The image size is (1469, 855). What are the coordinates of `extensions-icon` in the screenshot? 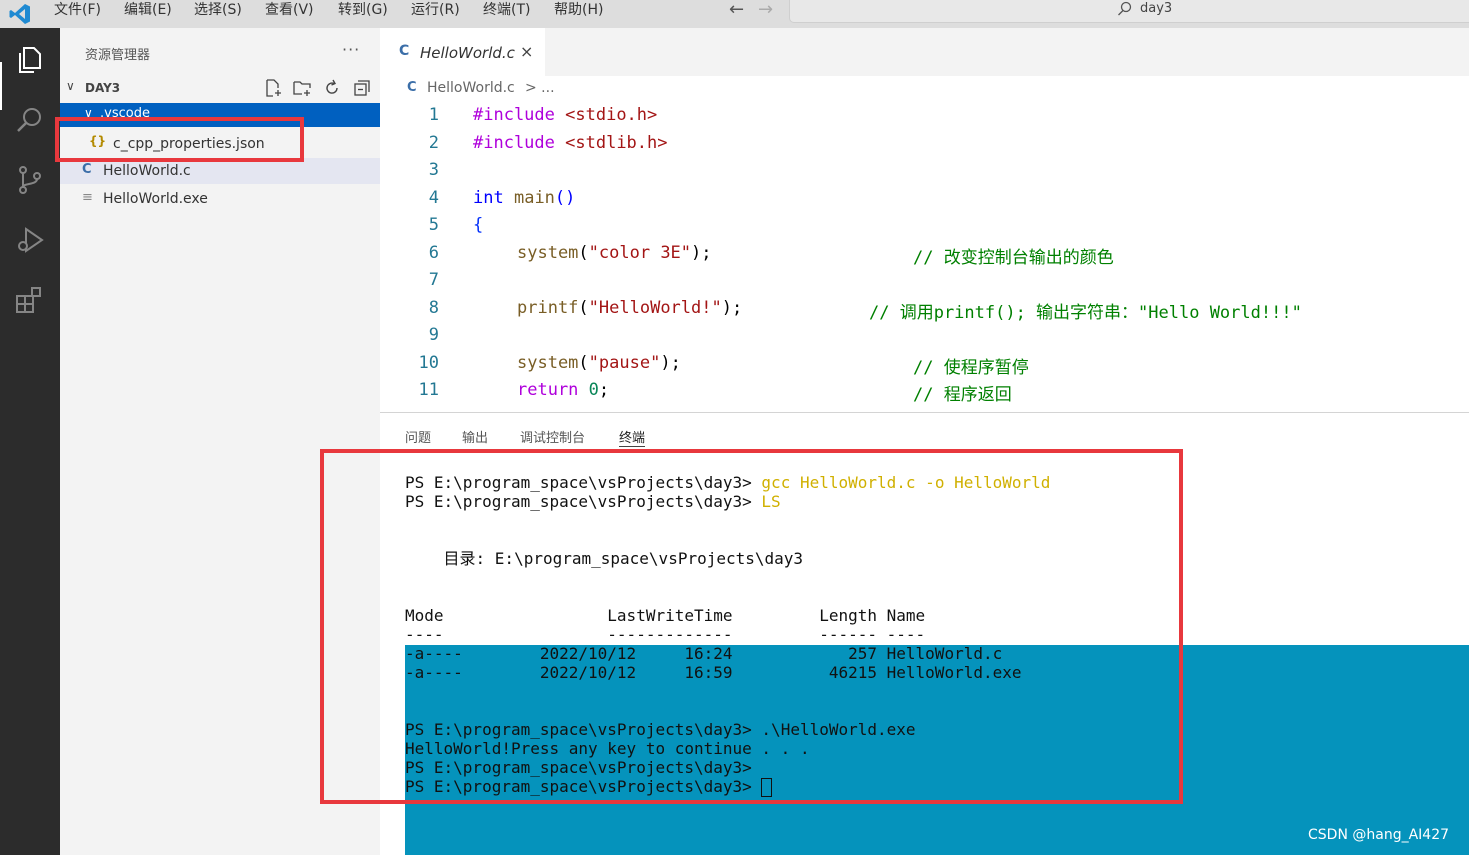 It's located at (30, 300).